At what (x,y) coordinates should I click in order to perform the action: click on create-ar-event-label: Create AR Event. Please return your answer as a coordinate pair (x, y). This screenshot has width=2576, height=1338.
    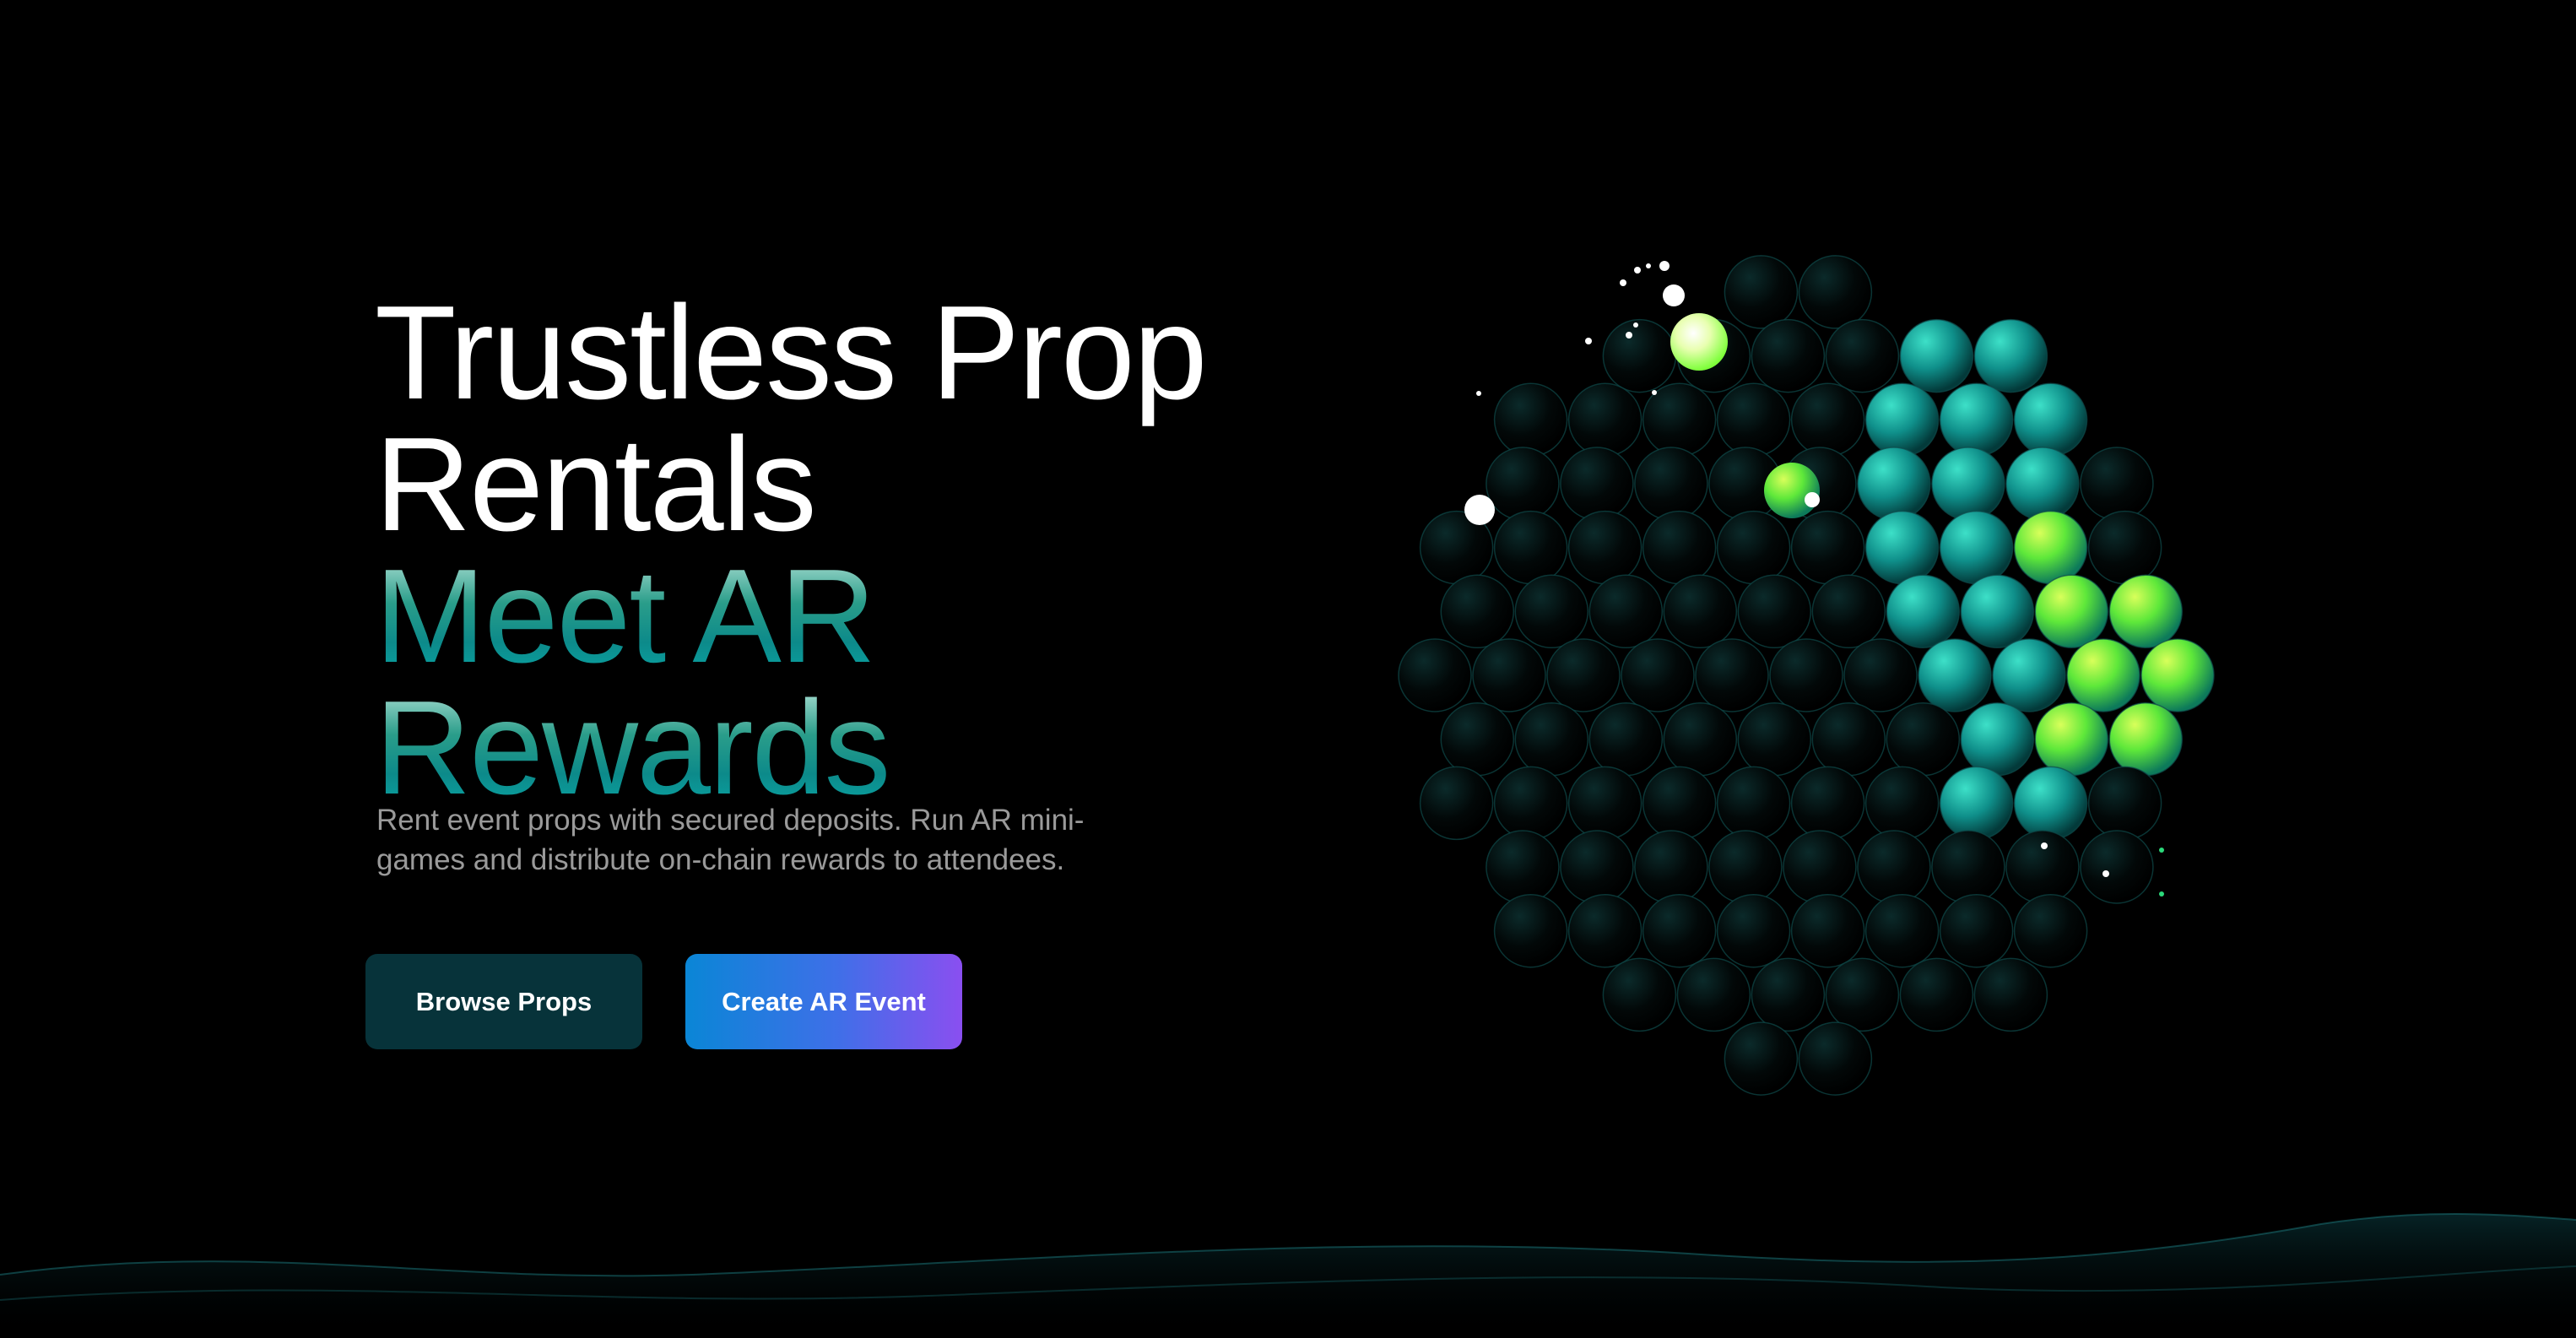
    Looking at the image, I should click on (824, 1001).